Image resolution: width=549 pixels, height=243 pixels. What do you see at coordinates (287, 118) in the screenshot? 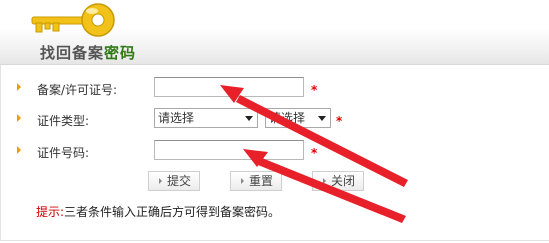
I see `cert-type-select-secondary-value: 请选择` at bounding box center [287, 118].